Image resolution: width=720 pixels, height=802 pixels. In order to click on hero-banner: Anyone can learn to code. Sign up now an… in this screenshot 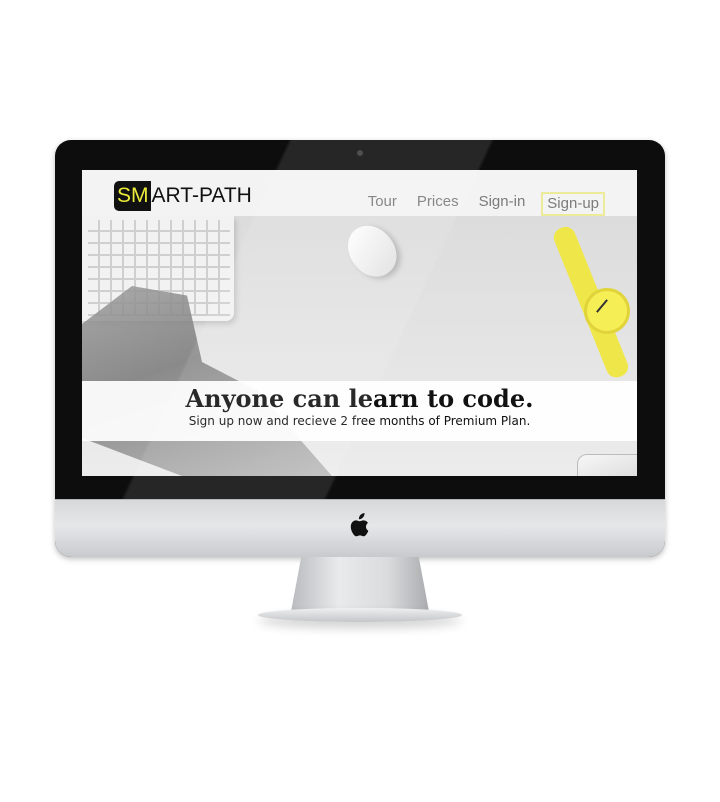, I will do `click(359, 411)`.